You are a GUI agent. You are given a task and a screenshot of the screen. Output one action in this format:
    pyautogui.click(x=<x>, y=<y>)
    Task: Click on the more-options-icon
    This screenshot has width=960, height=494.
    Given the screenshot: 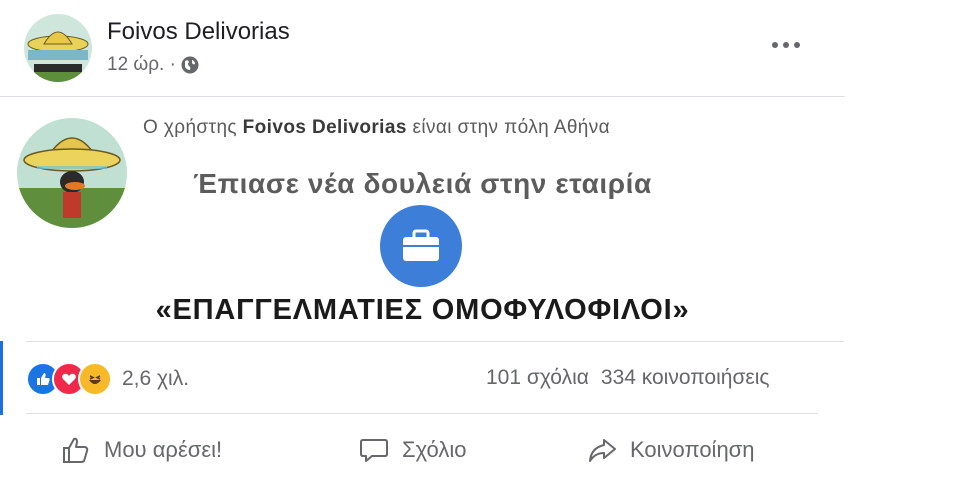 What is the action you would take?
    pyautogui.click(x=786, y=45)
    